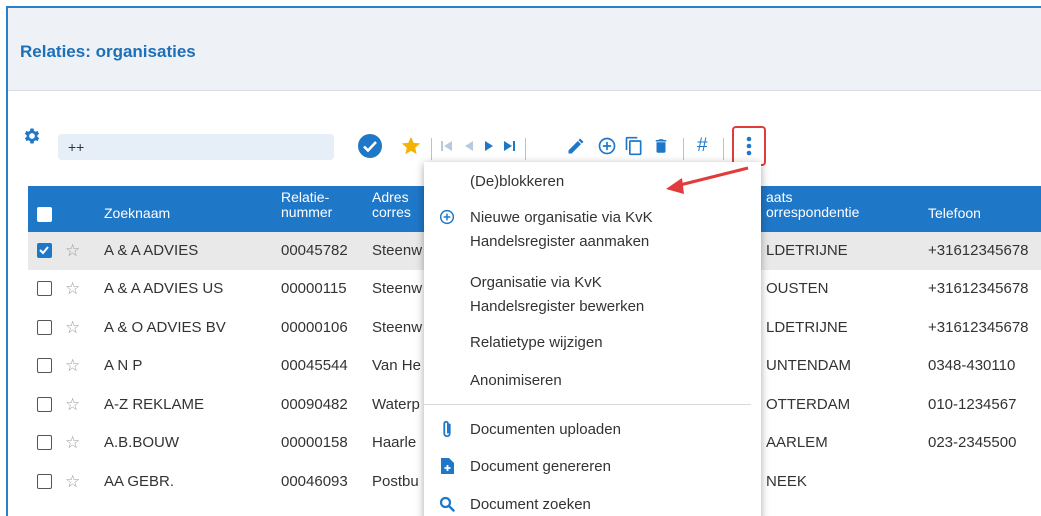 This screenshot has width=1041, height=516. Describe the element at coordinates (154, 404) in the screenshot. I see `cell-zoeknaam: A-Z REKLAME` at that location.